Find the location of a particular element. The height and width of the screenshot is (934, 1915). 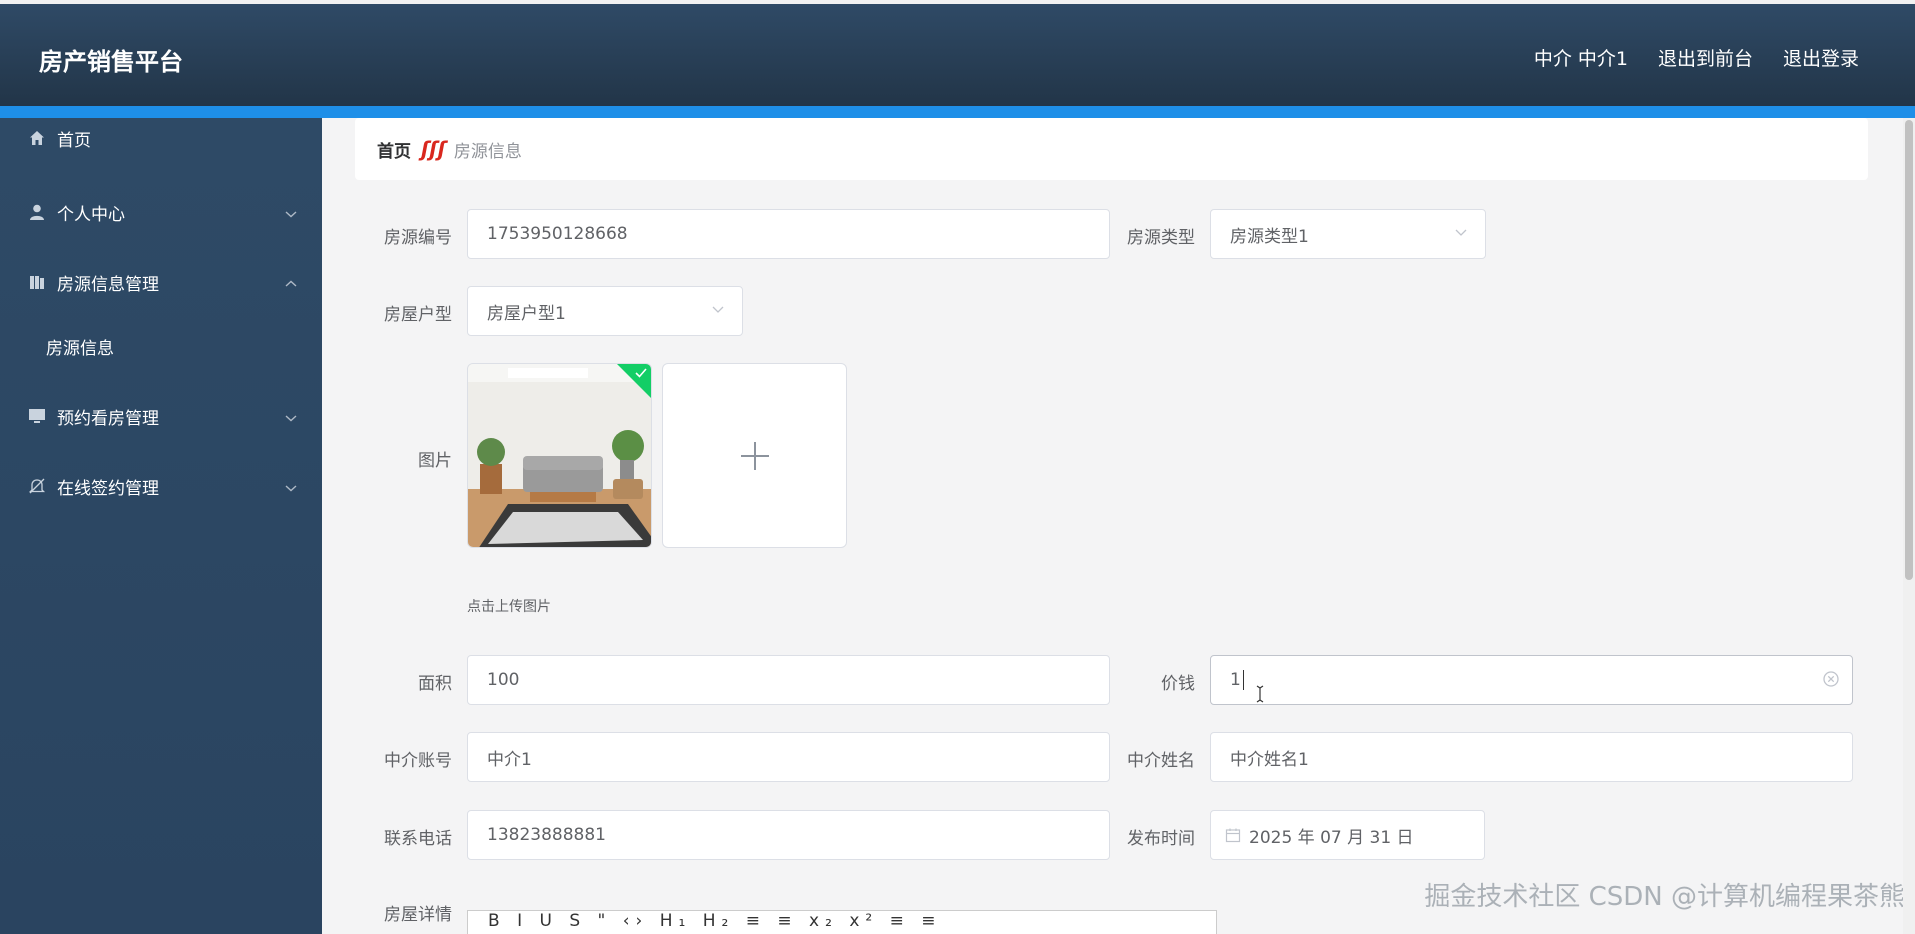

agent-name-value: 中介姓名1 is located at coordinates (1269, 759).